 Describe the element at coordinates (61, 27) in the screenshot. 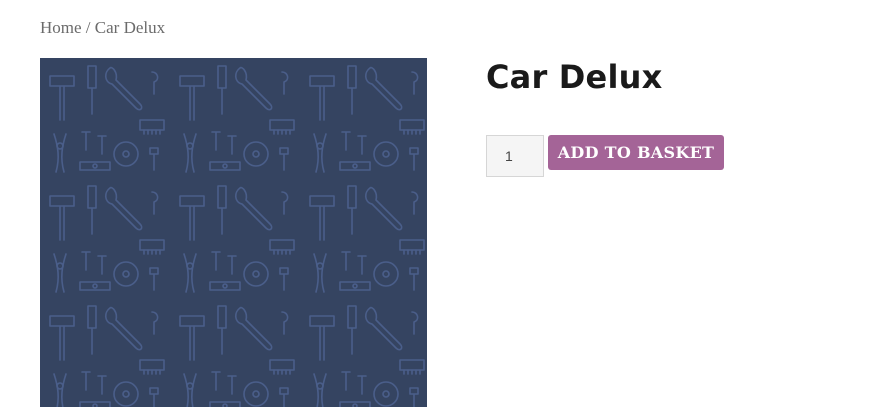

I see `breadcrumb-home-link: Home` at that location.